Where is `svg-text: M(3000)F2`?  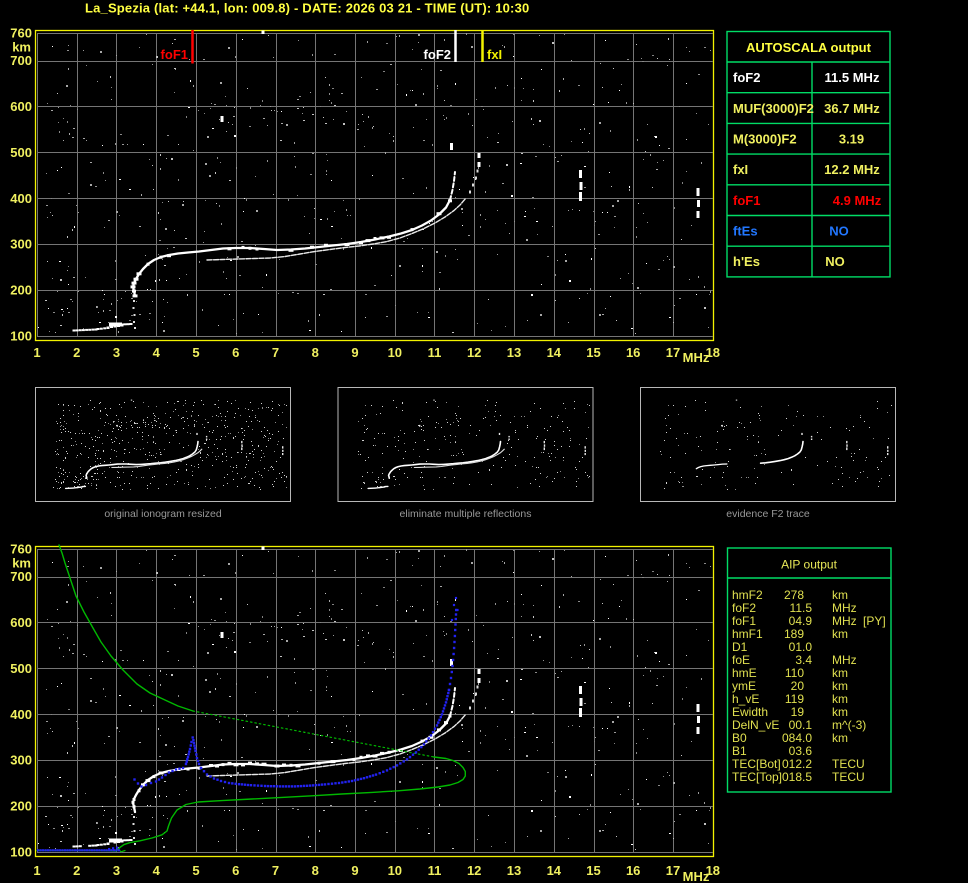
svg-text: M(3000)F2 is located at coordinates (765, 138).